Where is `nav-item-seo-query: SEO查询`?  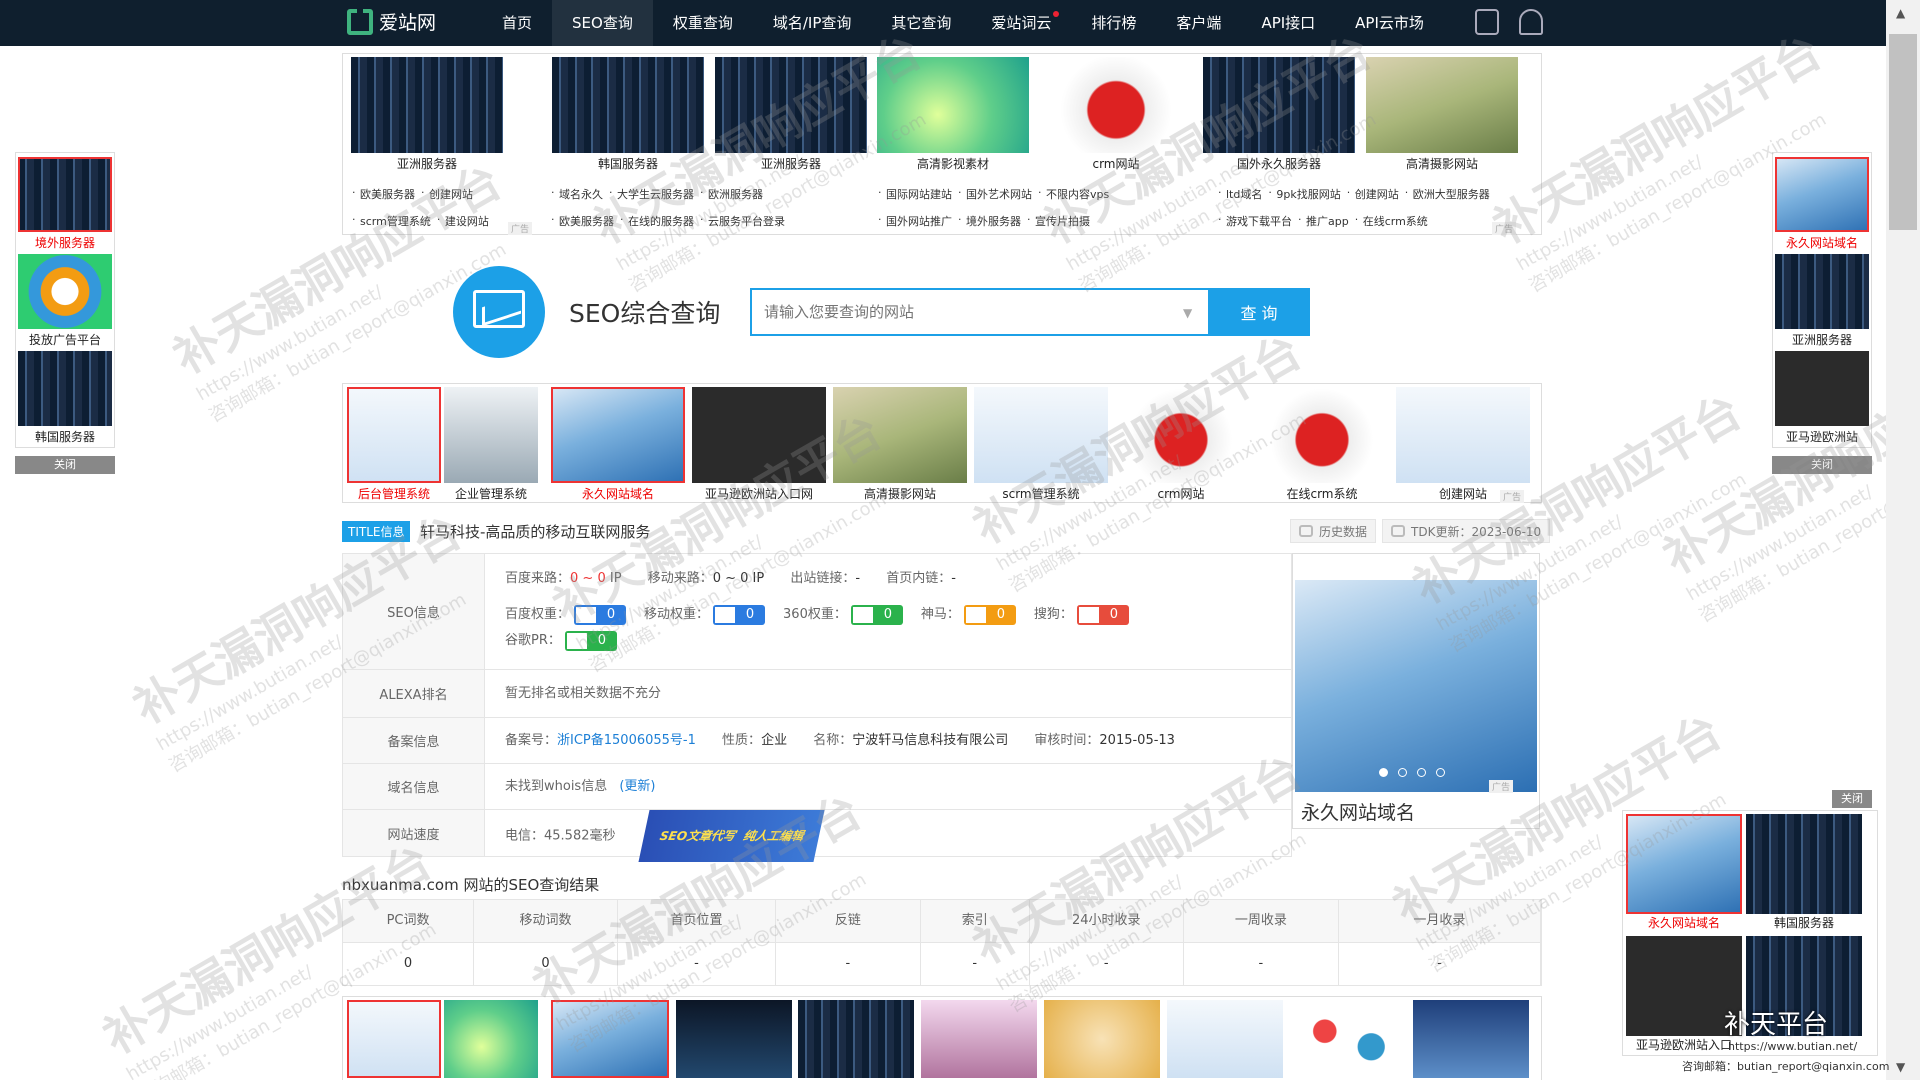 nav-item-seo-query: SEO查询 is located at coordinates (602, 23).